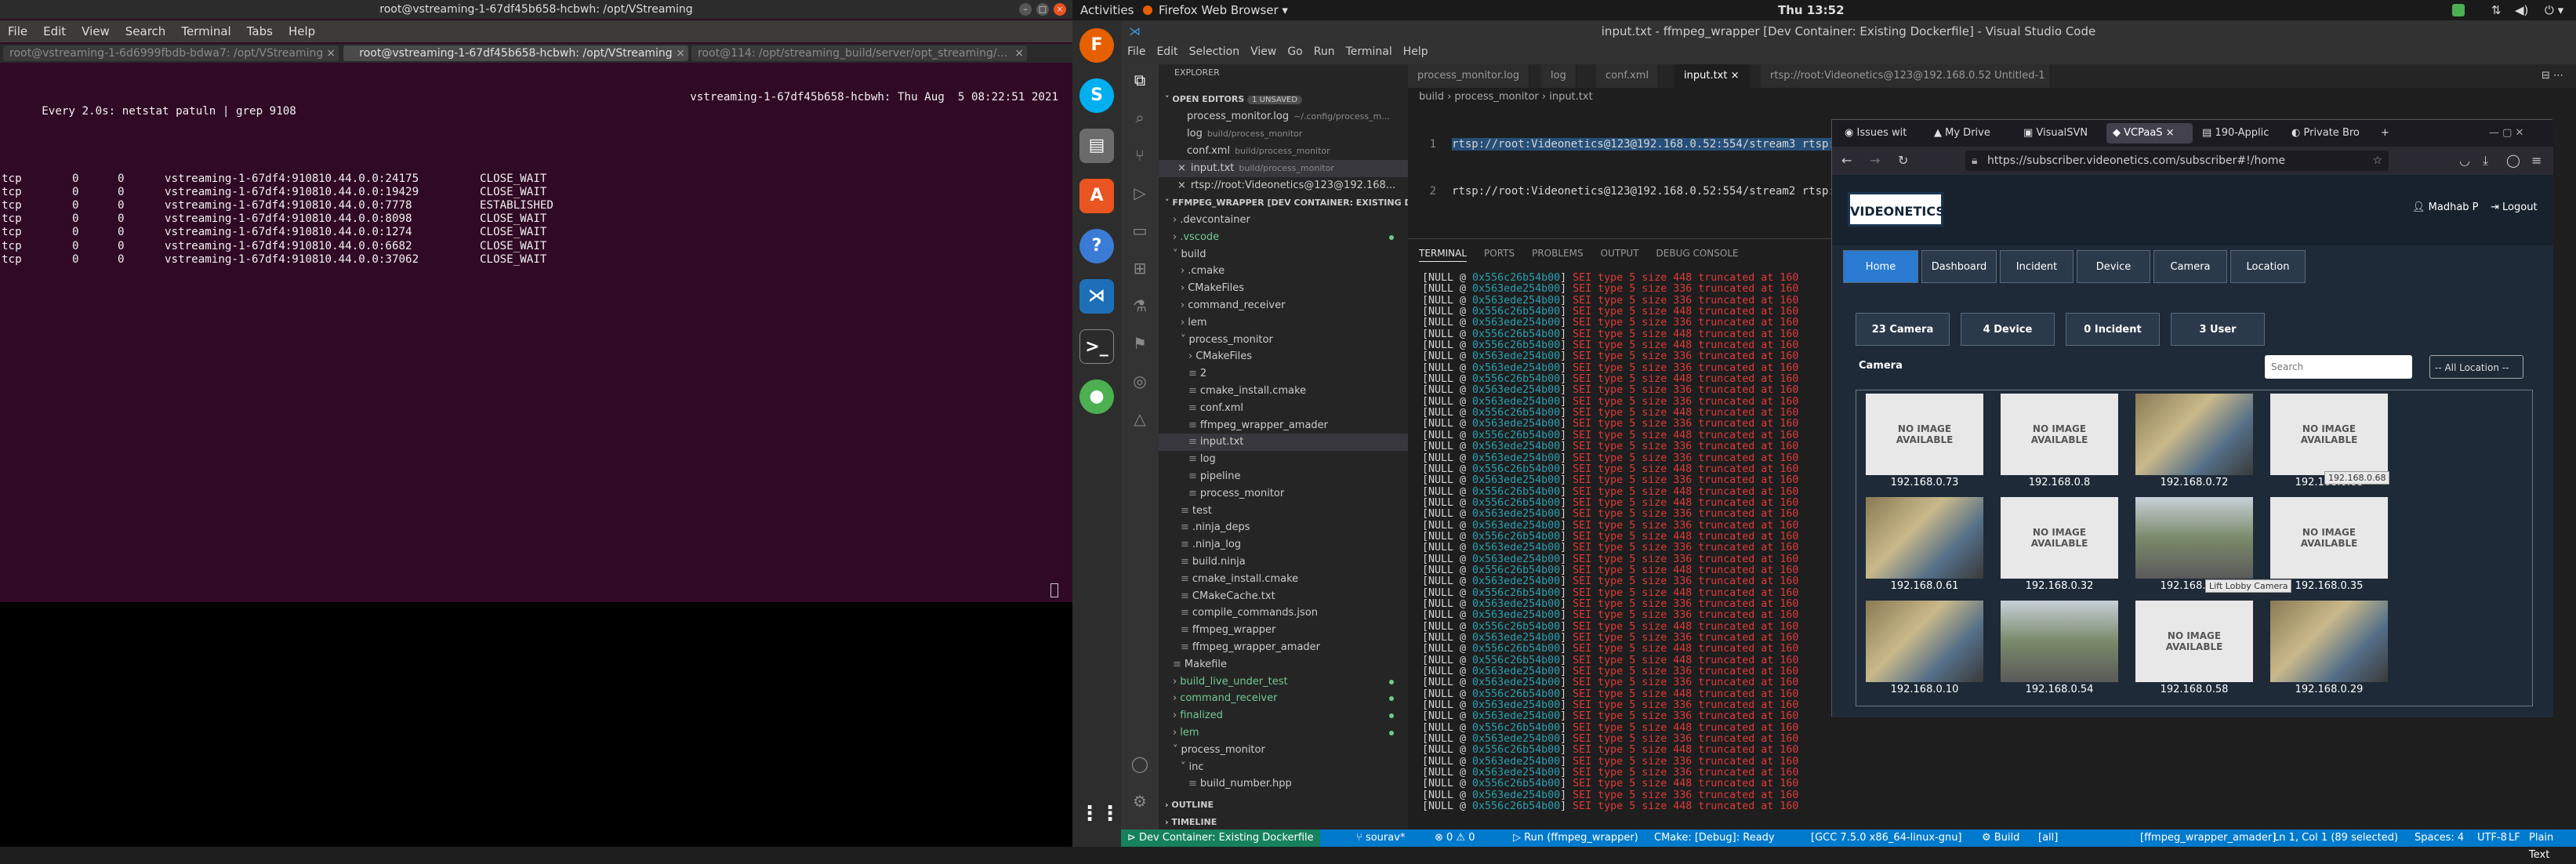 This screenshot has width=2576, height=864. What do you see at coordinates (2059, 648) in the screenshot?
I see `camera-card: 192.168.0.54` at bounding box center [2059, 648].